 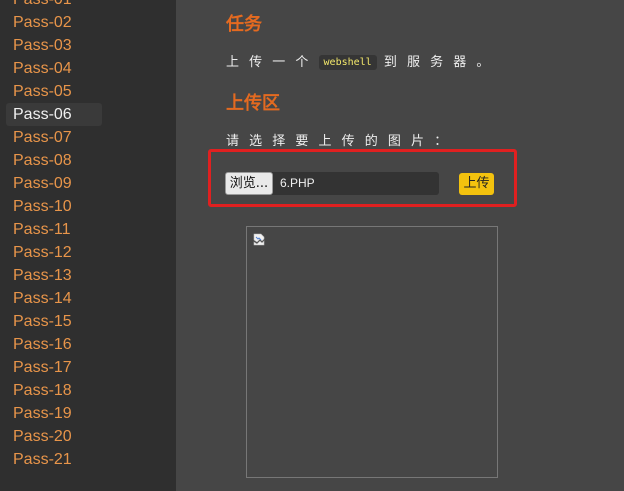 What do you see at coordinates (54, 160) in the screenshot?
I see `sidebar-item-pass-08: Pass-08` at bounding box center [54, 160].